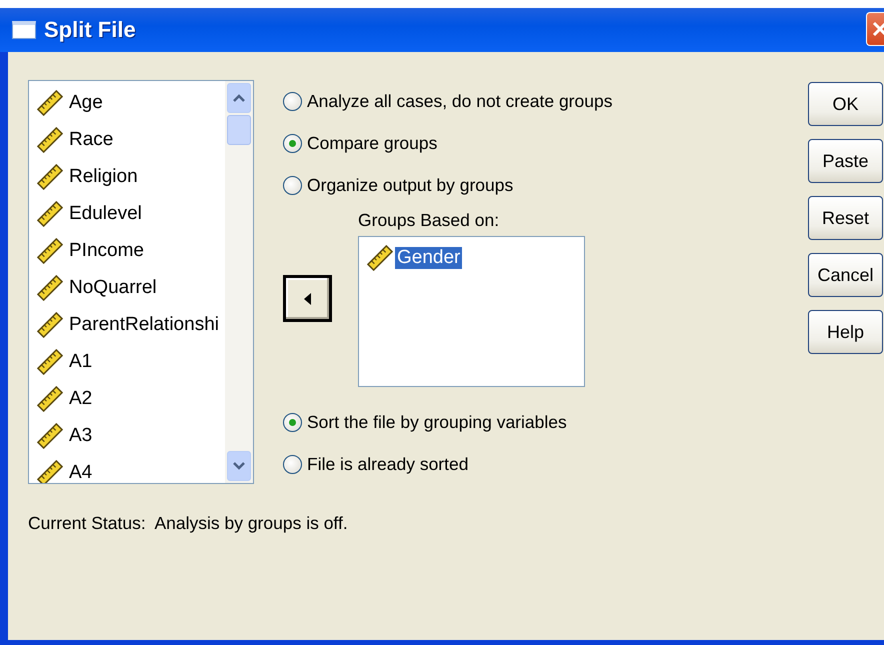 The height and width of the screenshot is (645, 884). I want to click on scrollbar, so click(239, 282).